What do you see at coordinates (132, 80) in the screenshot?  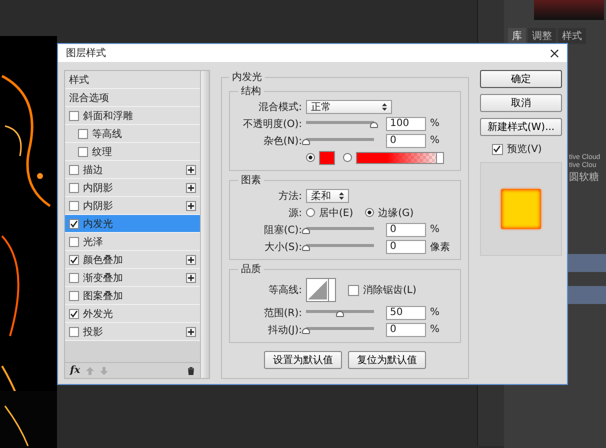 I see `style-item: 样式` at bounding box center [132, 80].